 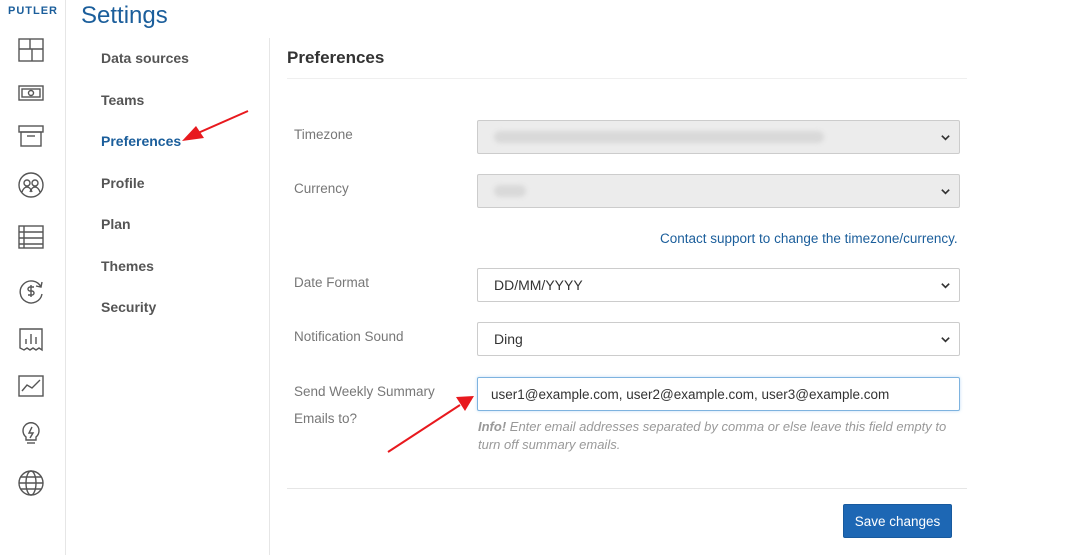 What do you see at coordinates (31, 136) in the screenshot?
I see `archive-icon` at bounding box center [31, 136].